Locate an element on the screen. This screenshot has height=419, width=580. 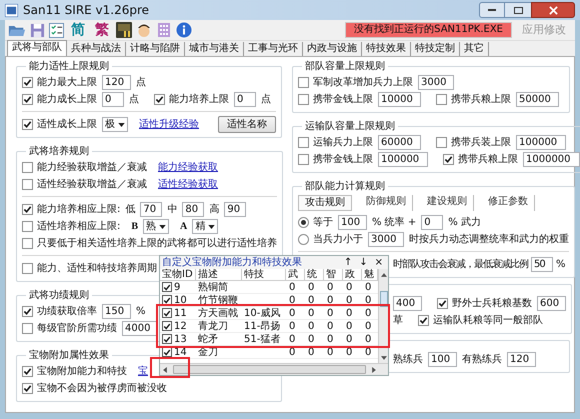
tab: 武将与部队 is located at coordinates (37, 48).